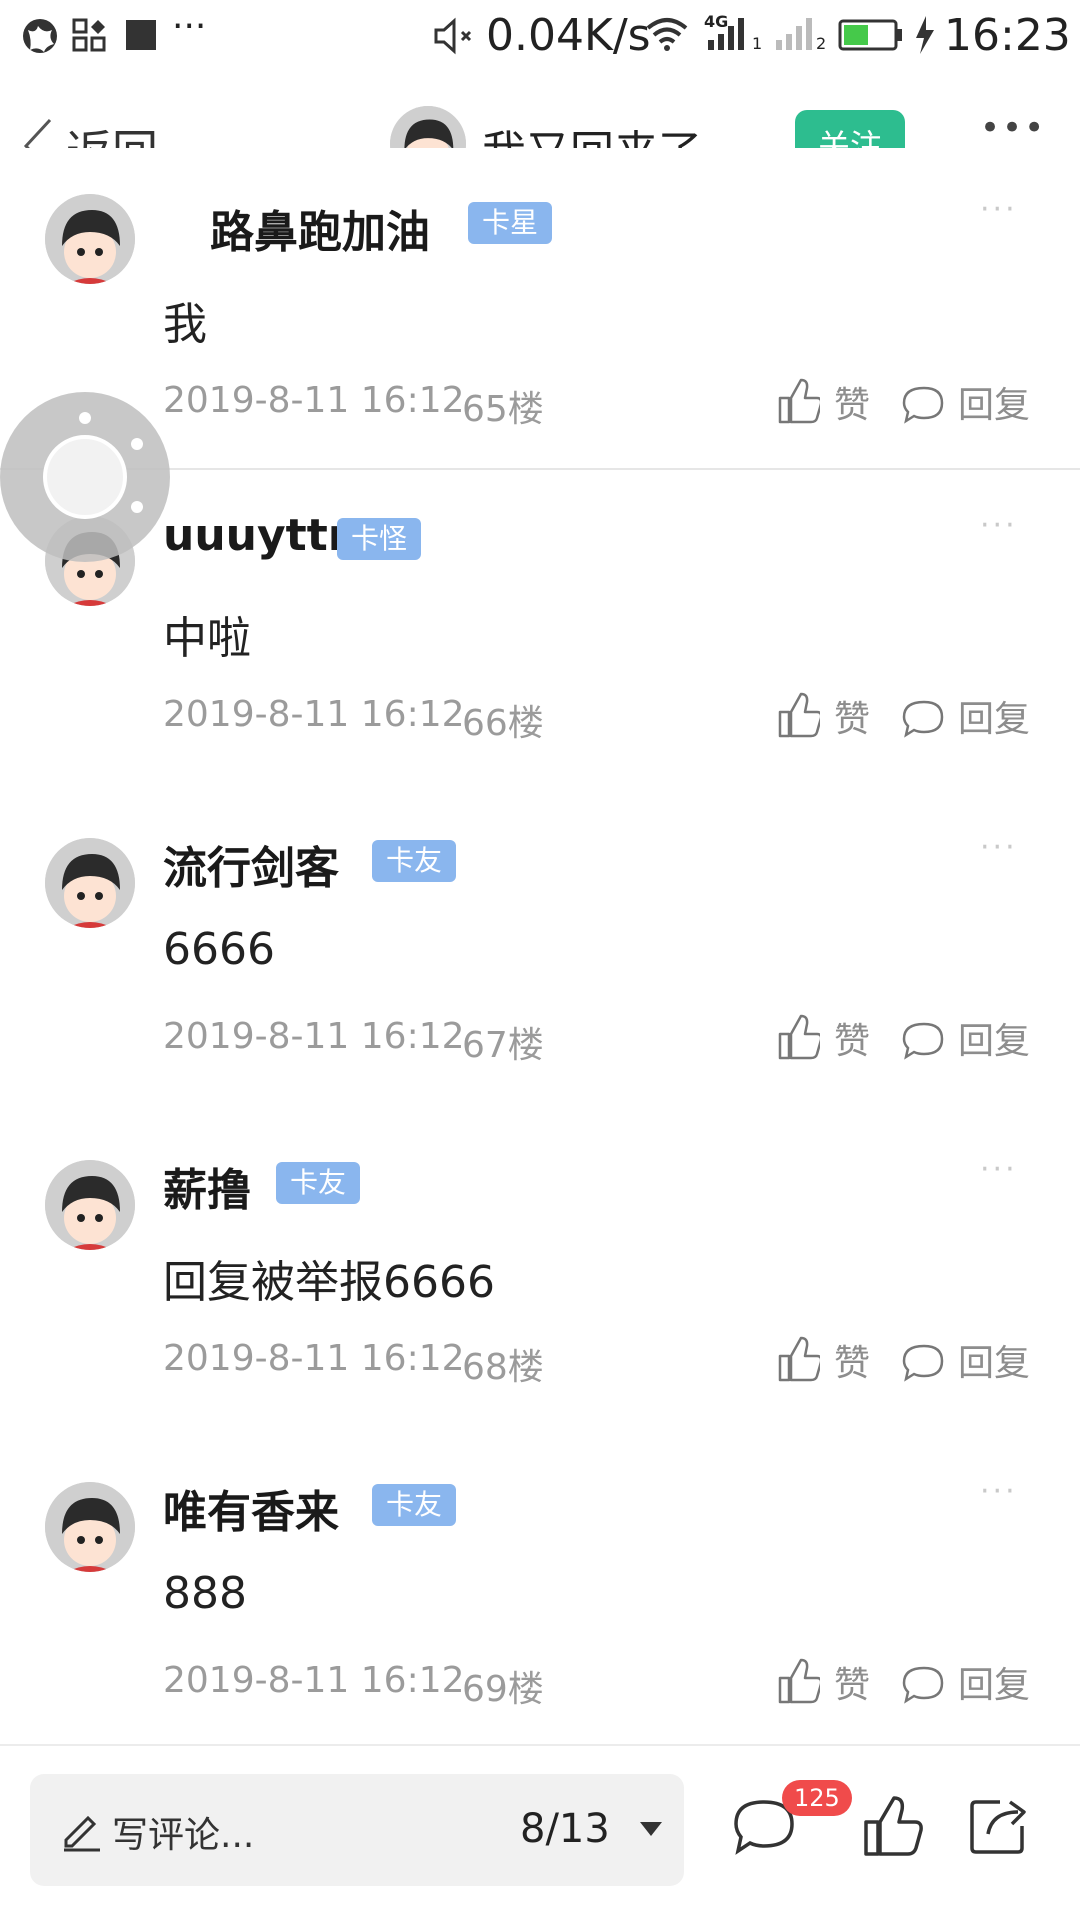  I want to click on mute-icon, so click(453, 36).